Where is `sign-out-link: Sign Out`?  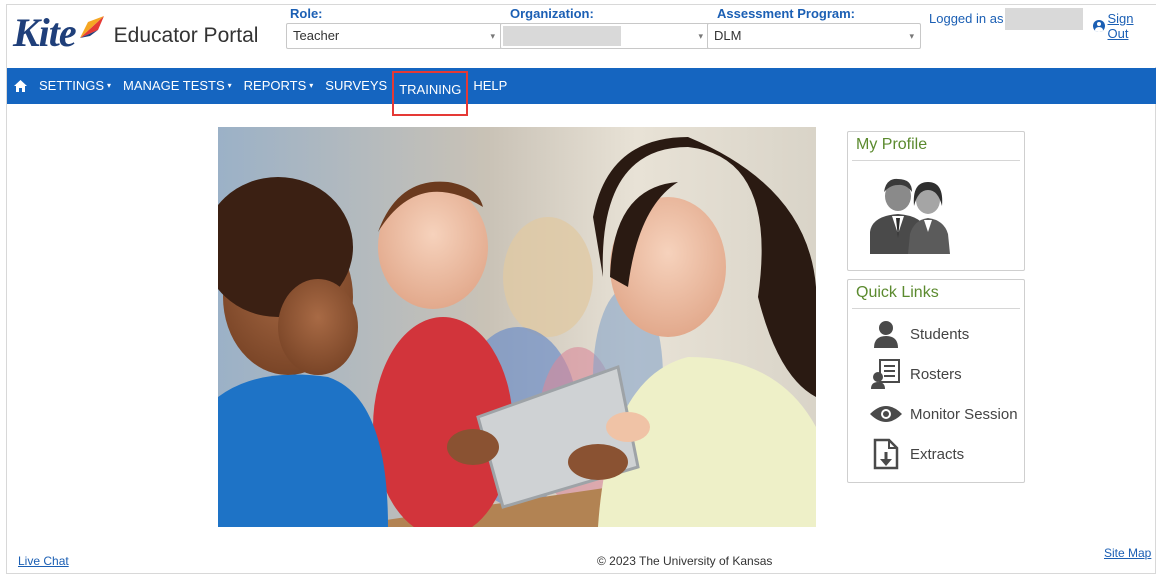 sign-out-link: Sign Out is located at coordinates (1124, 26).